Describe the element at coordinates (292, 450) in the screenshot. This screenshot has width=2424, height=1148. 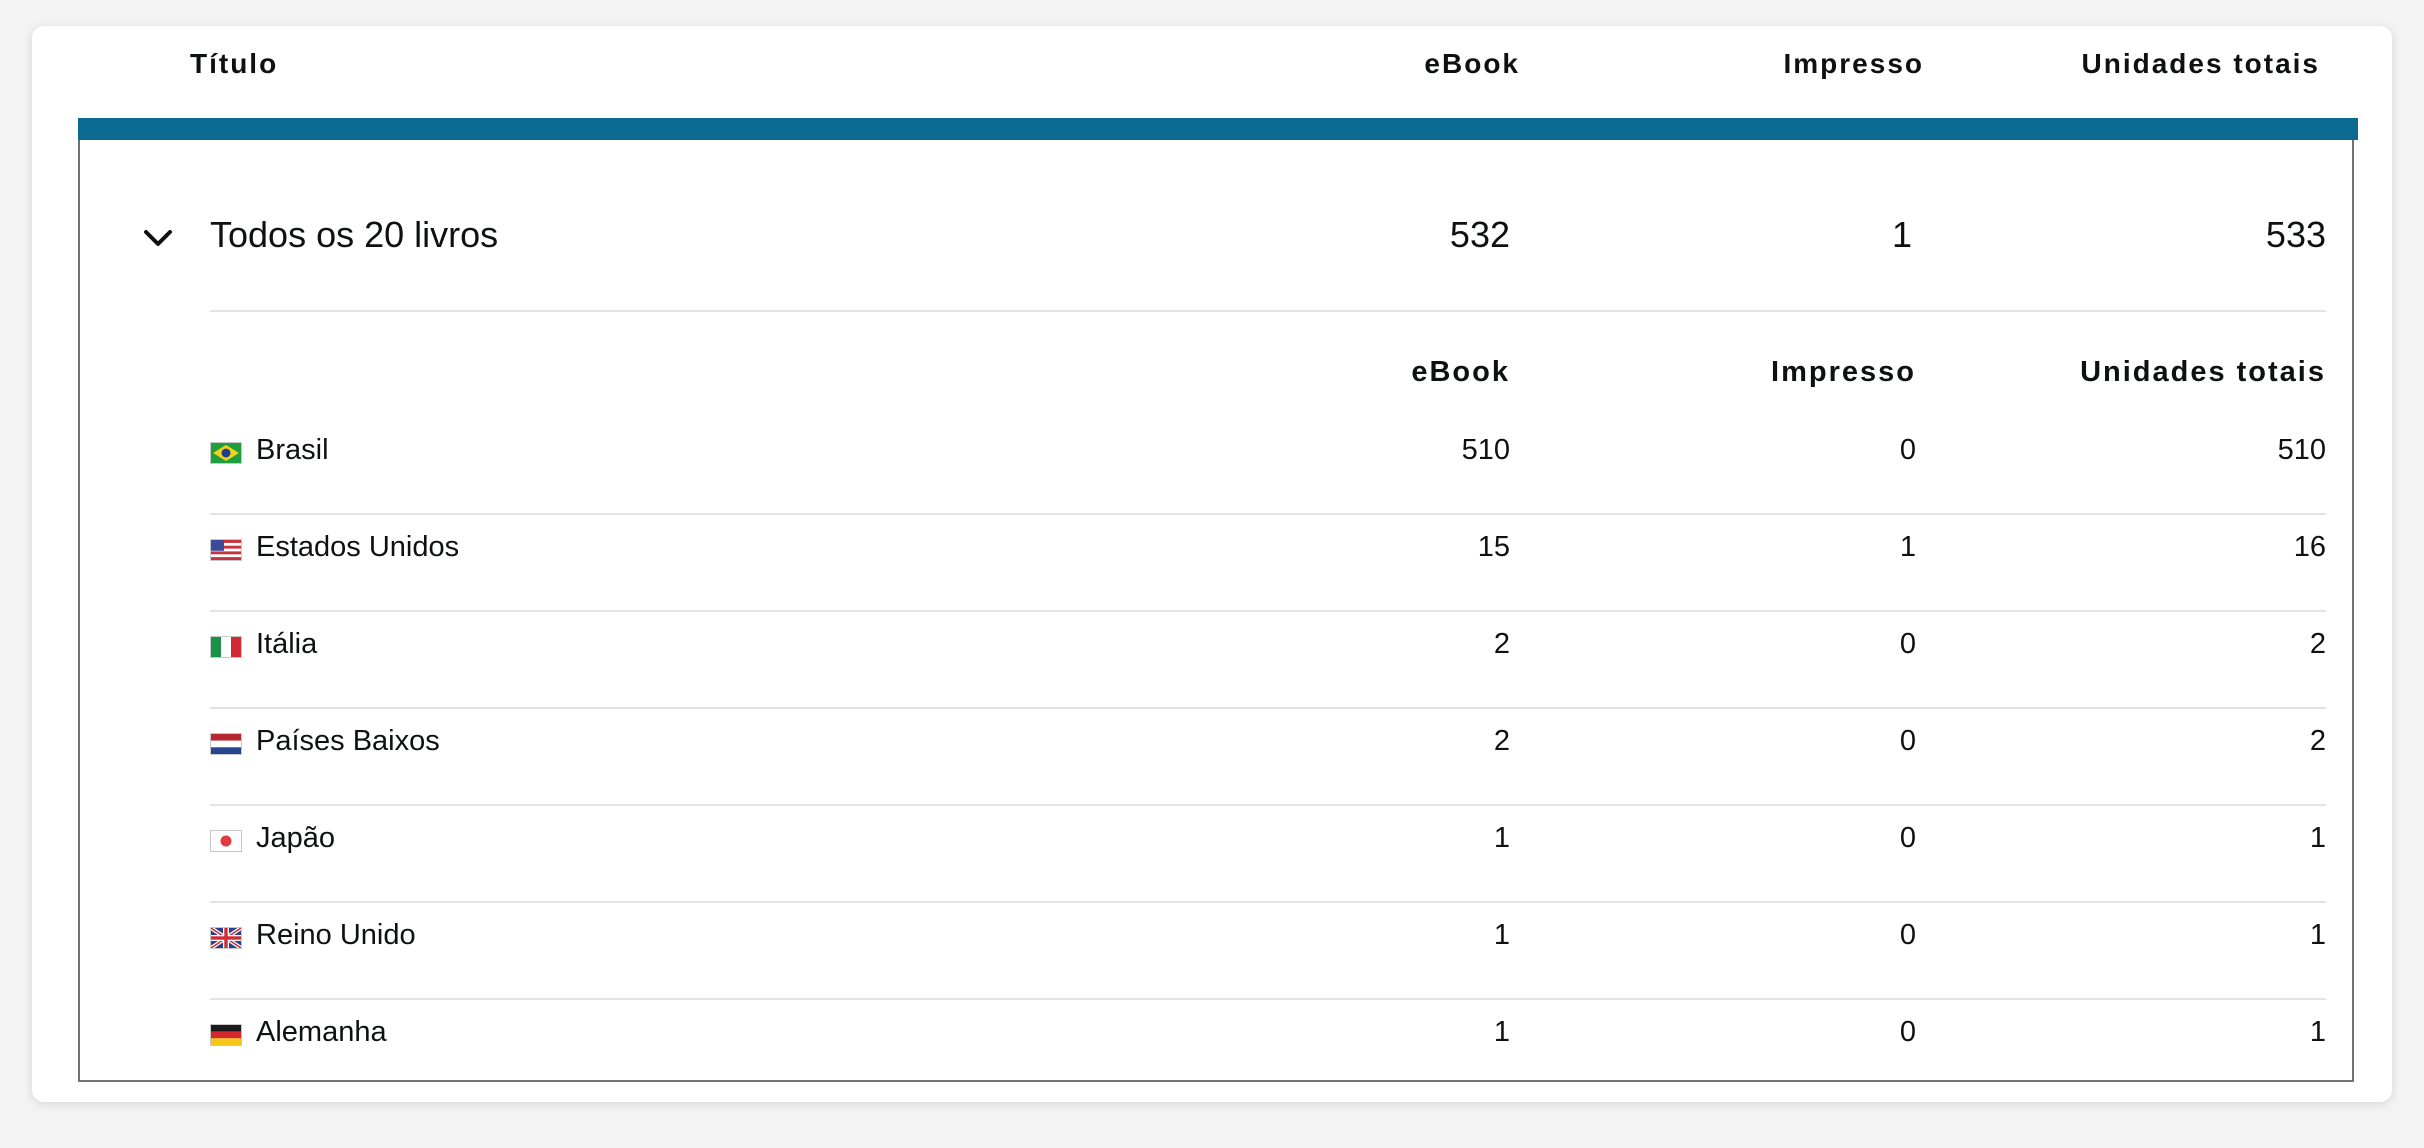
I see `country-name: Brasil` at that location.